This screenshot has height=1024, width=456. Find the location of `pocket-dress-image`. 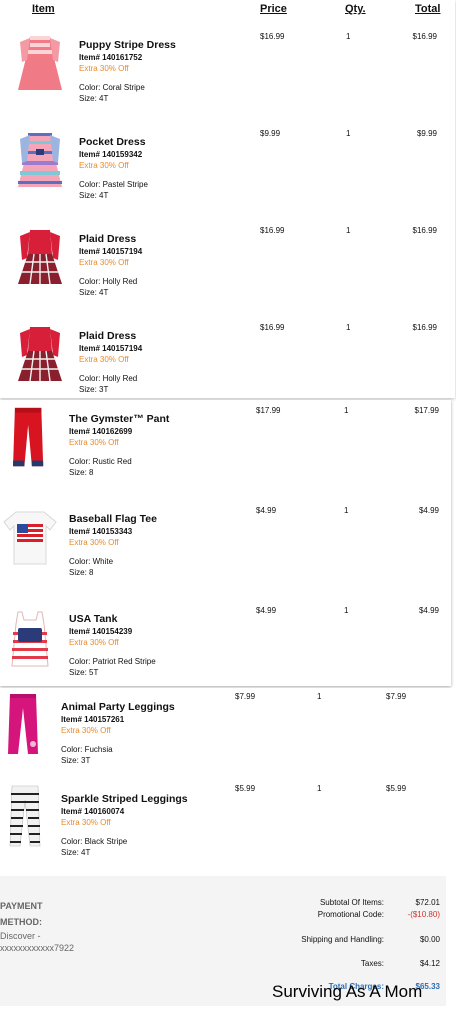

pocket-dress-image is located at coordinates (40, 161).